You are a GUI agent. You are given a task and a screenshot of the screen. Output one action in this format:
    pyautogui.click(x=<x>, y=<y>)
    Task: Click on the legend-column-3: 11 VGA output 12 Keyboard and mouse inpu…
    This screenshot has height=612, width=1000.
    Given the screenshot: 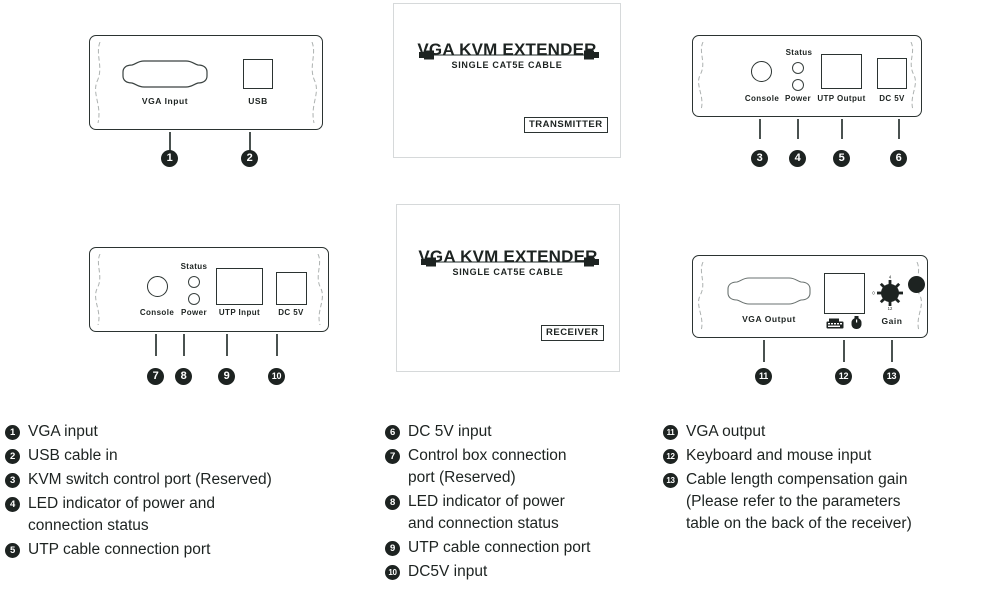 What is the action you would take?
    pyautogui.click(x=831, y=479)
    